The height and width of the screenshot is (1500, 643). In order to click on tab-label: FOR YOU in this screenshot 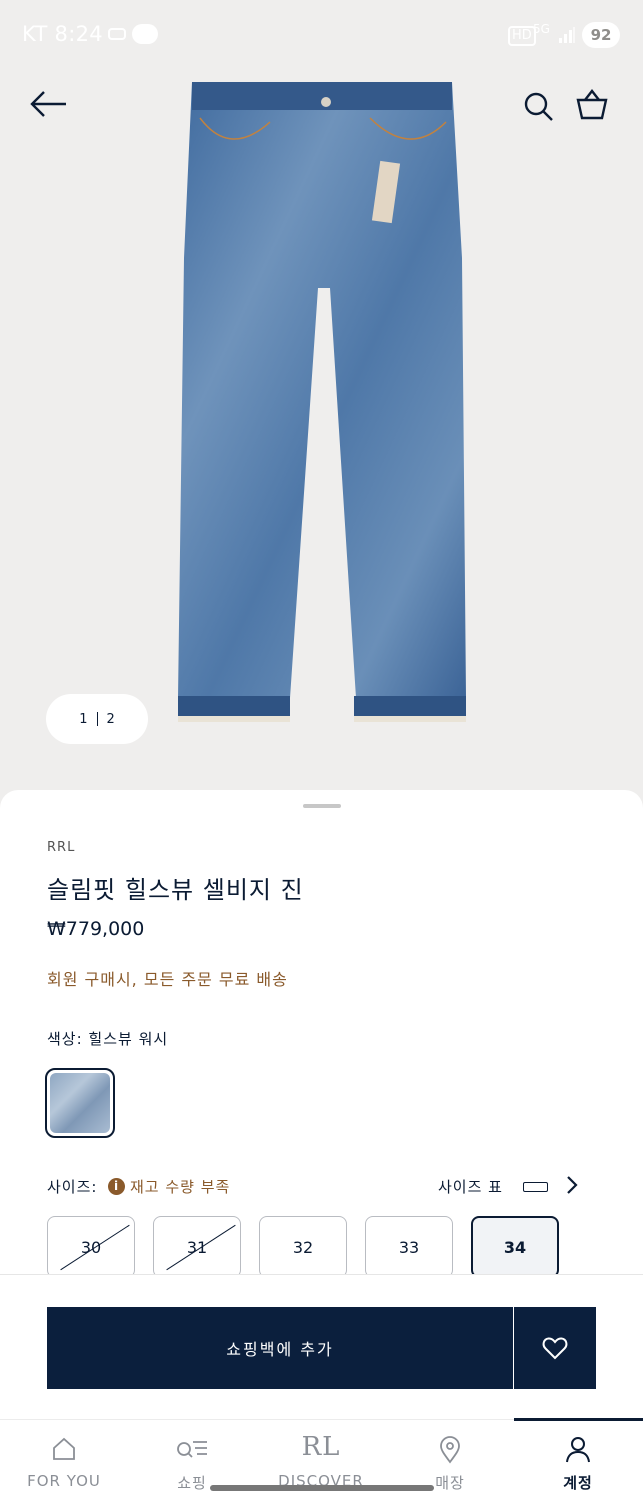, I will do `click(64, 1481)`.